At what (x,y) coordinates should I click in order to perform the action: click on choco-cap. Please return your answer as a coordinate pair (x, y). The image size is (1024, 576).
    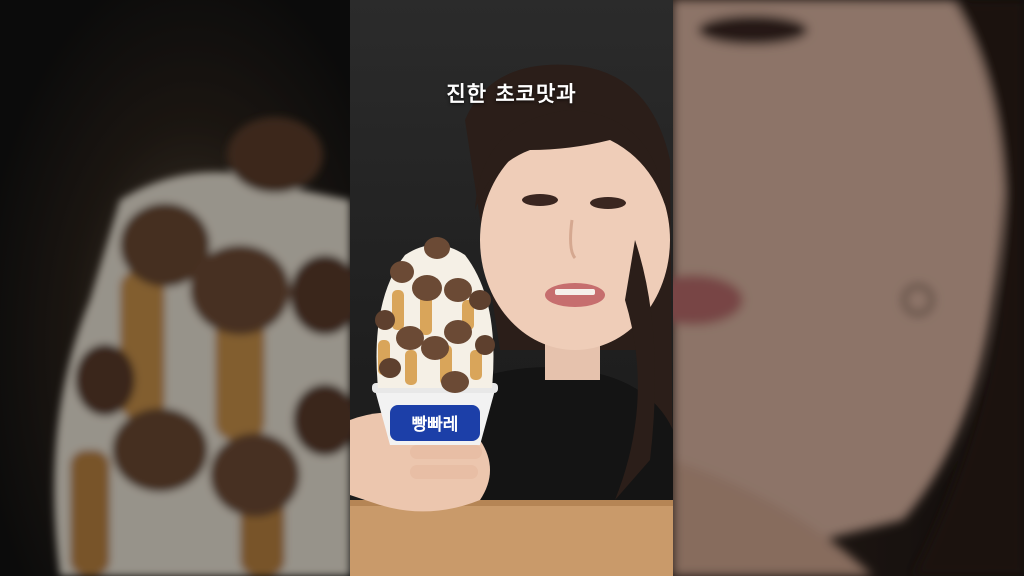
    Looking at the image, I should click on (437, 248).